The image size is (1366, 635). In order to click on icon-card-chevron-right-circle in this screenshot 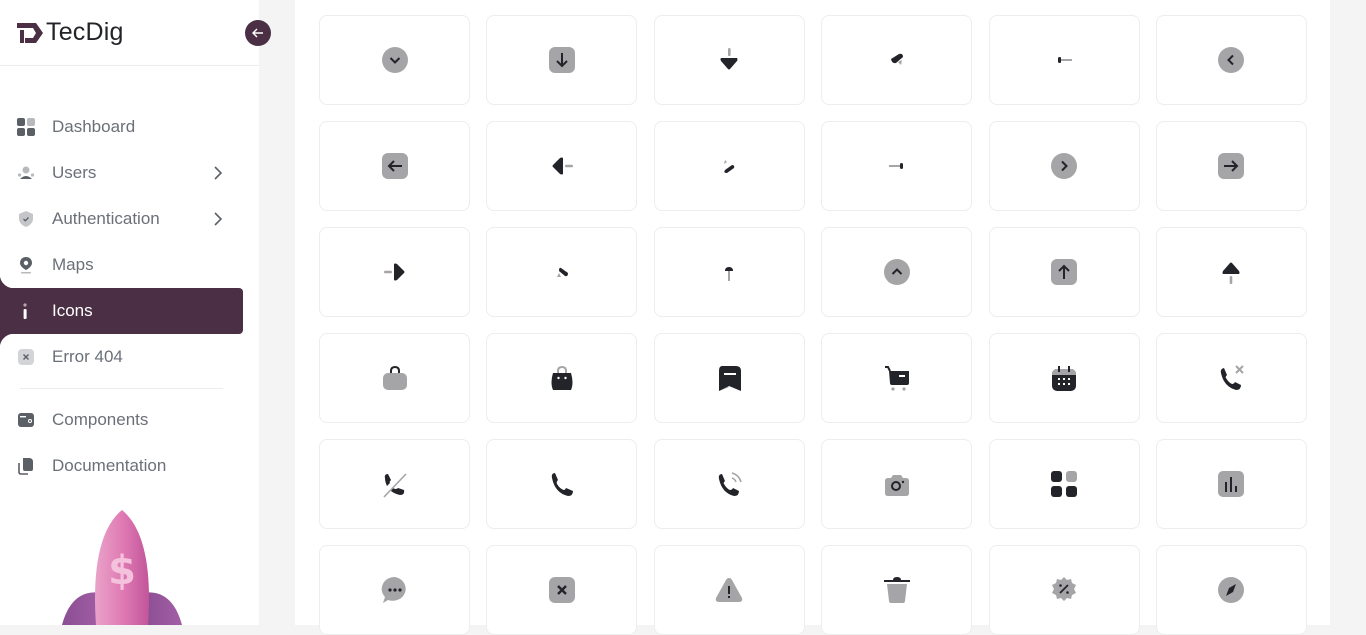, I will do `click(1064, 166)`.